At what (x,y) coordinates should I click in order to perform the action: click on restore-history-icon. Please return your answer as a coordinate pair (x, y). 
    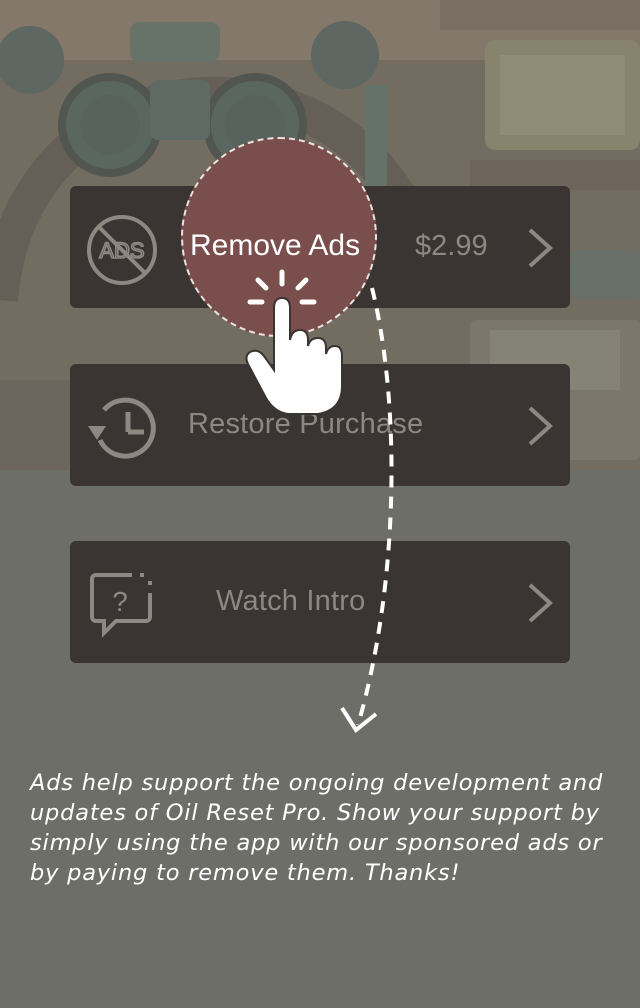
    Looking at the image, I should click on (122, 428).